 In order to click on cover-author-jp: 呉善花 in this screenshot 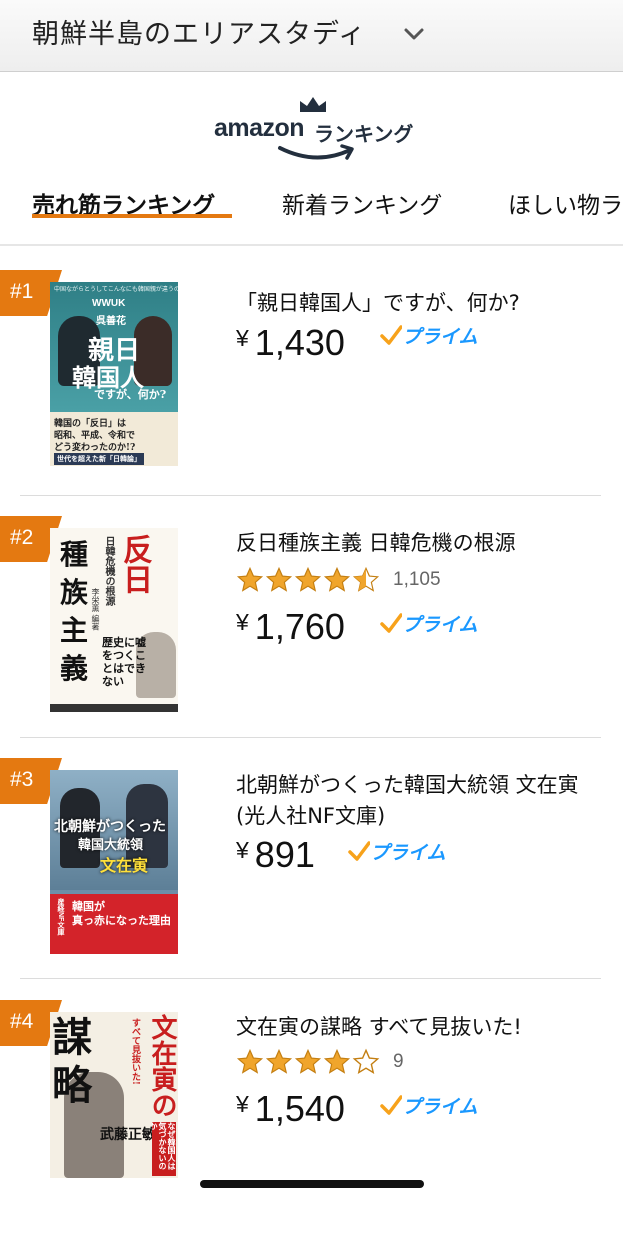, I will do `click(111, 321)`.